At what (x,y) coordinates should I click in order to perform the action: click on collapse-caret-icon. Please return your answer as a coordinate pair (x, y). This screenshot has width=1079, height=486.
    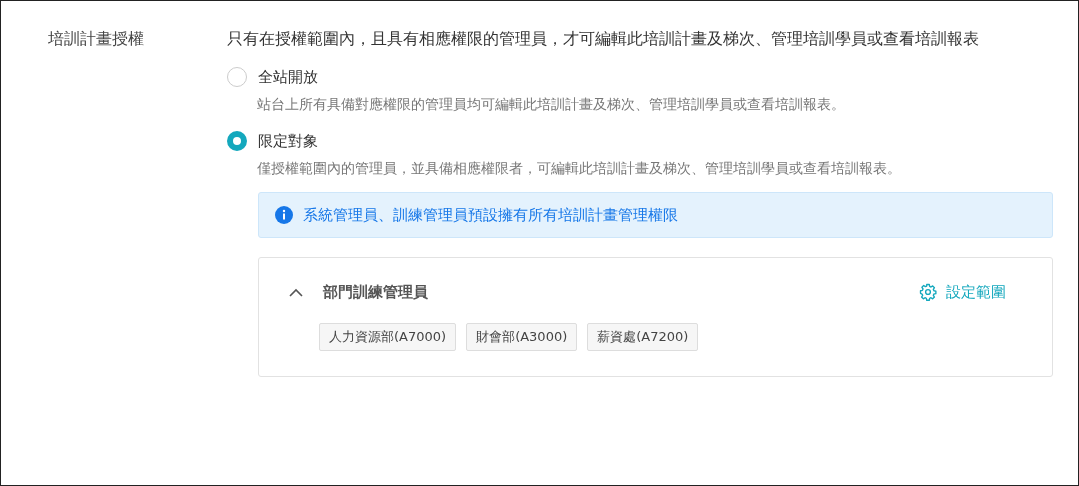
    Looking at the image, I should click on (296, 292).